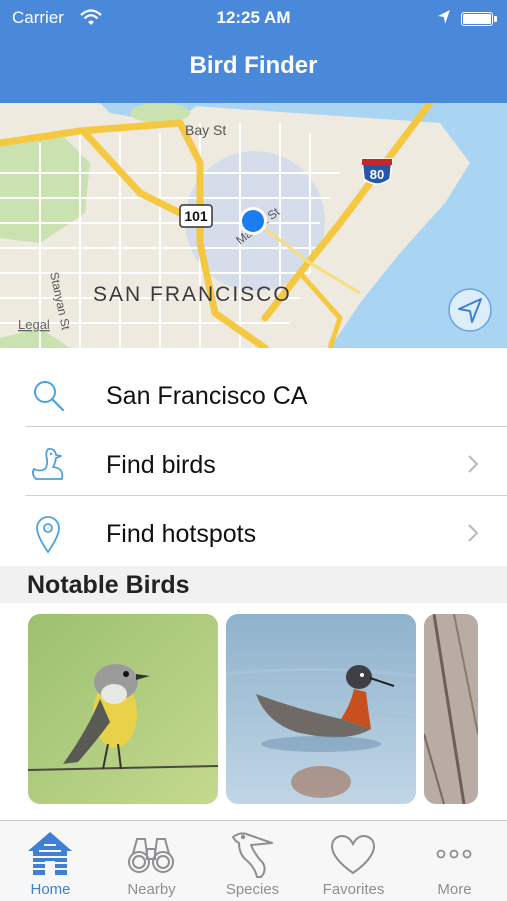 The image size is (507, 901). Describe the element at coordinates (192, 294) in the screenshot. I see `map-label-city: SAN FRANCISCO` at that location.